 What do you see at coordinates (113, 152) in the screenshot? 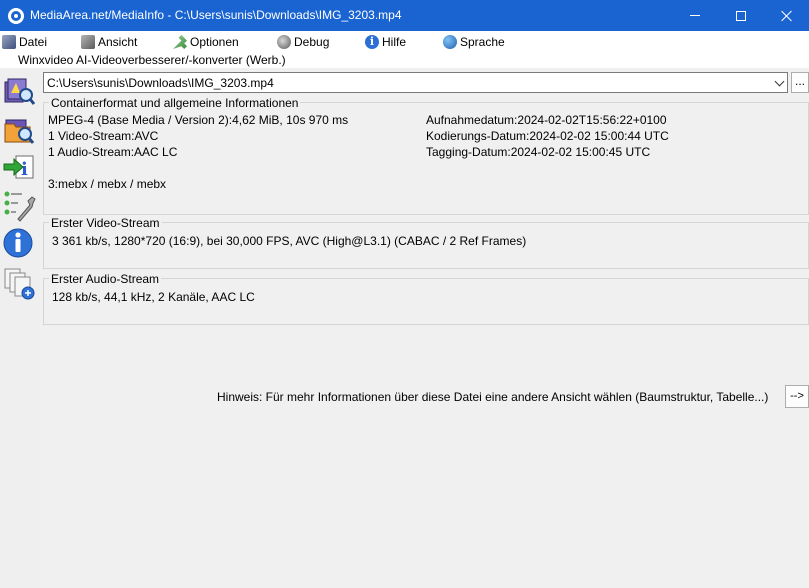
I see `general-audio-count: 1 Audio-Stream:AAC LC` at bounding box center [113, 152].